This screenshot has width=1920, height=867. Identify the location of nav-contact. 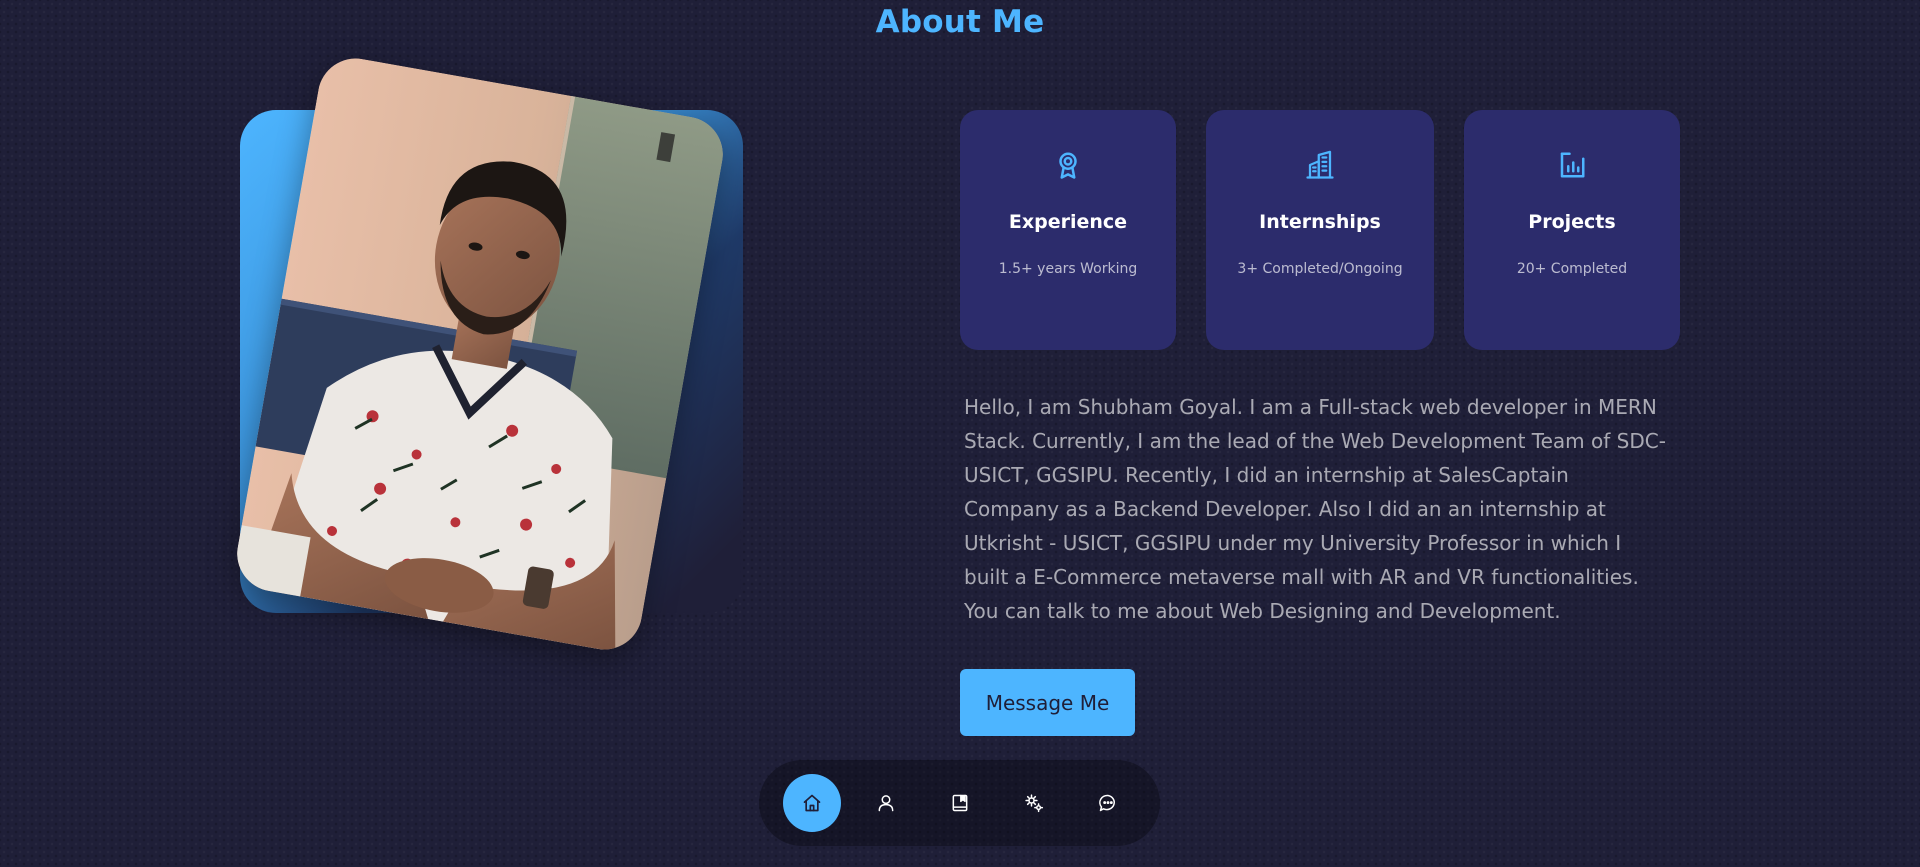
(1108, 803).